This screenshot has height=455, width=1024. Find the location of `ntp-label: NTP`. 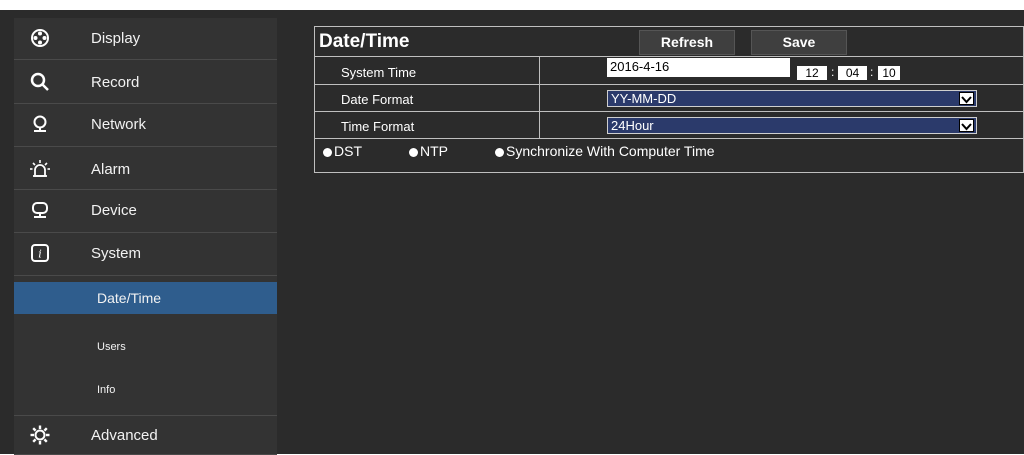

ntp-label: NTP is located at coordinates (434, 151).